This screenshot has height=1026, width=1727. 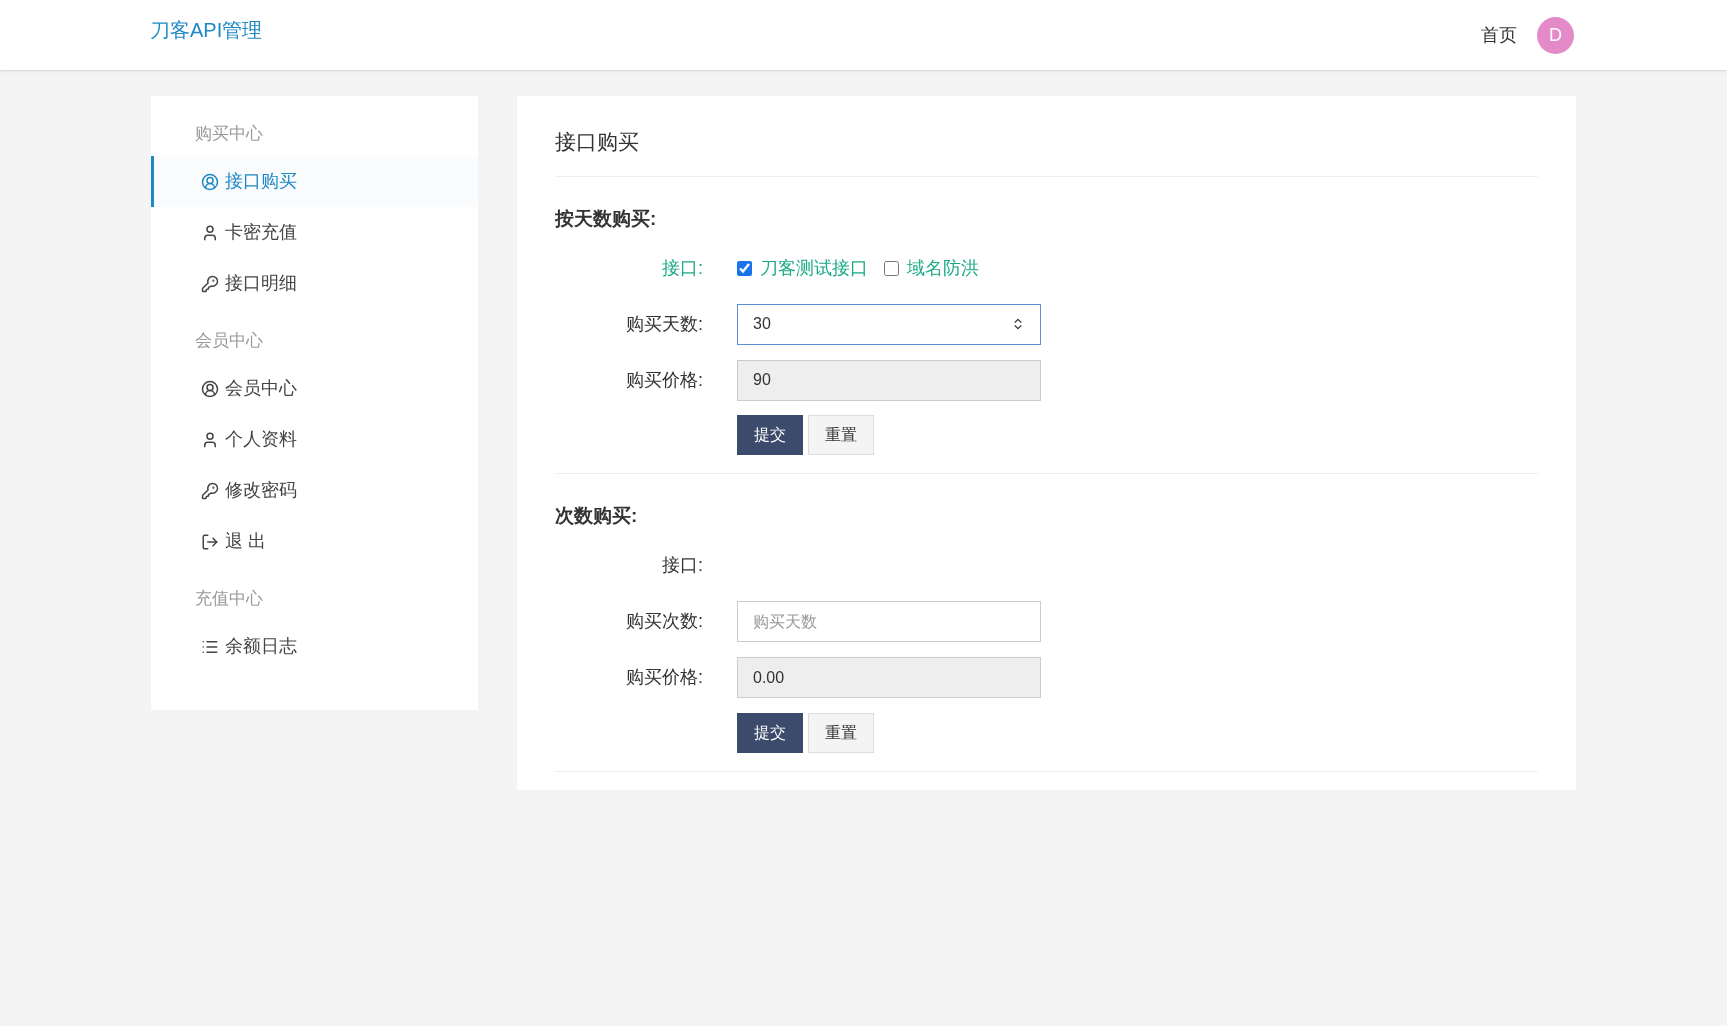 I want to click on sidebar-item: 余额日志, so click(x=314, y=646).